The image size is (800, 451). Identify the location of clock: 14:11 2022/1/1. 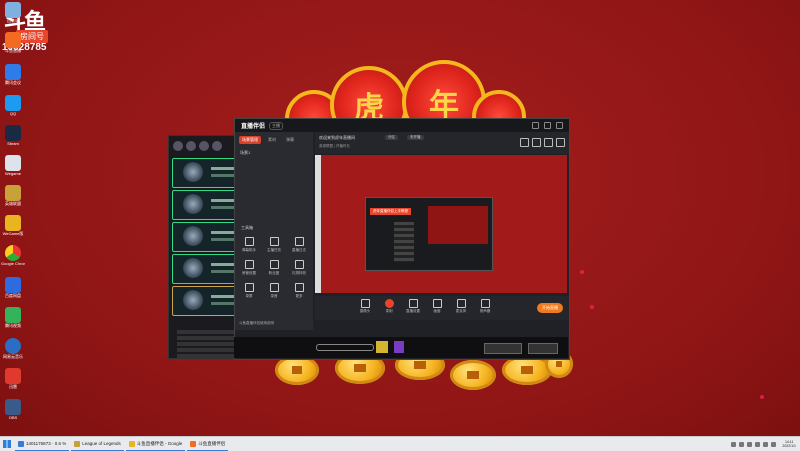
(789, 444).